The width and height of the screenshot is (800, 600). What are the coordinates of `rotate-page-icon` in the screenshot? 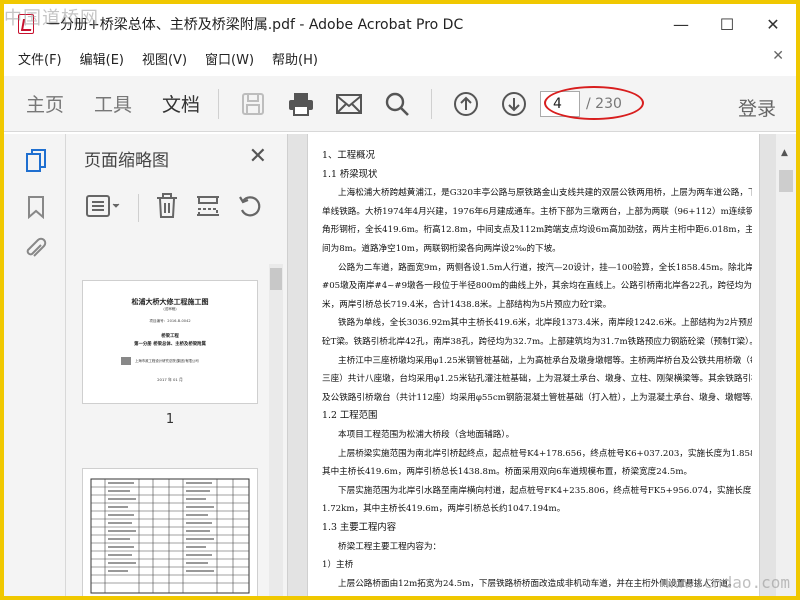 It's located at (250, 208).